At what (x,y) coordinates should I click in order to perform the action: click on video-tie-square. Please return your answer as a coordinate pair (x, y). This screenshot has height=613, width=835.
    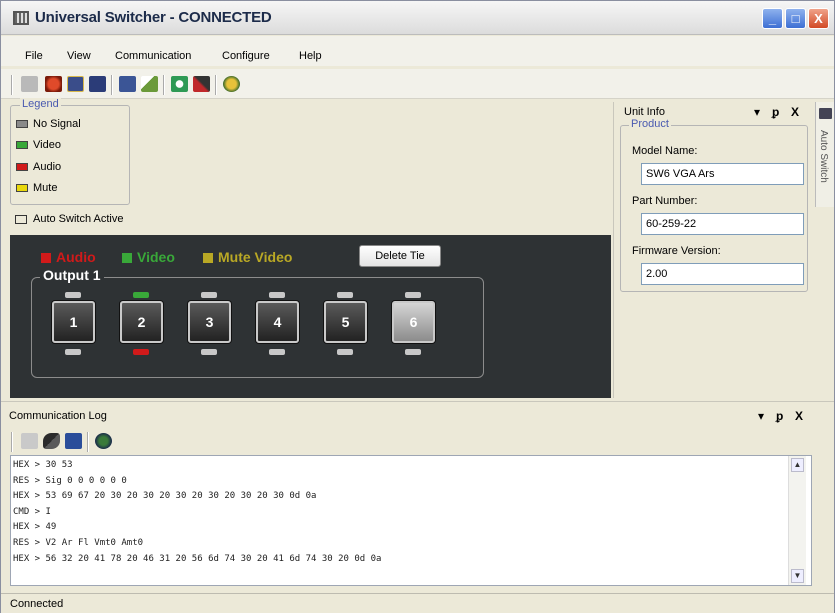
    Looking at the image, I should click on (127, 258).